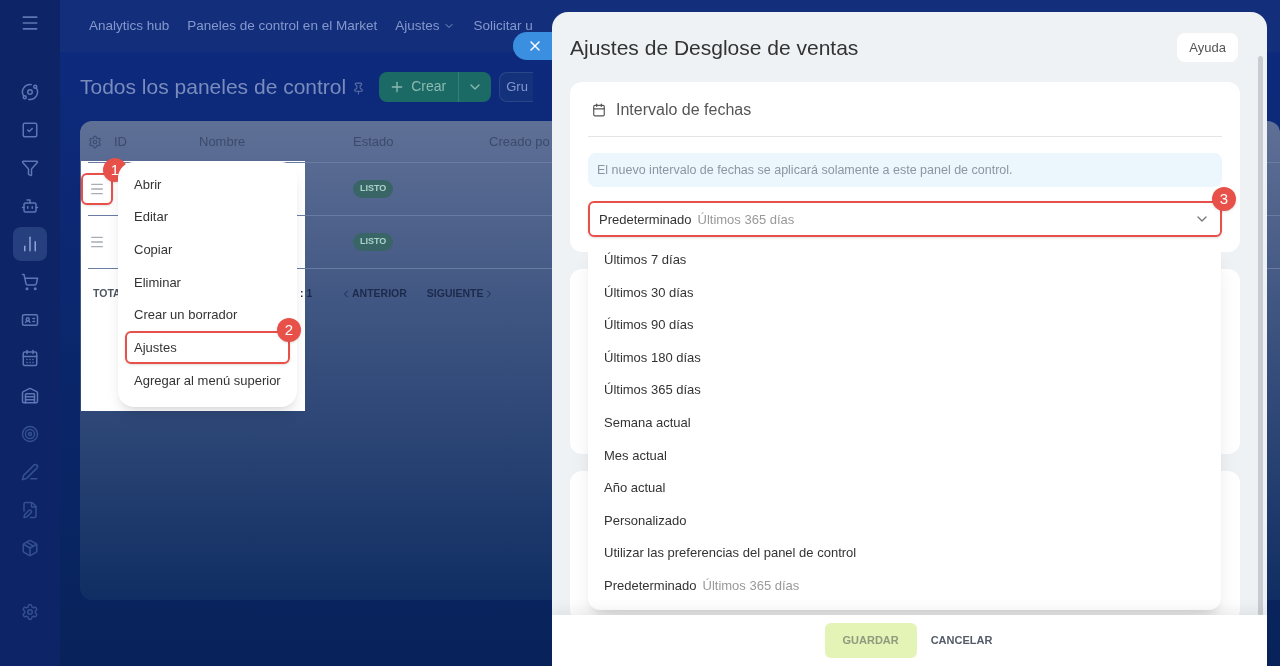 The width and height of the screenshot is (1280, 666). Describe the element at coordinates (147, 250) in the screenshot. I see `menu-item: Copiar` at that location.